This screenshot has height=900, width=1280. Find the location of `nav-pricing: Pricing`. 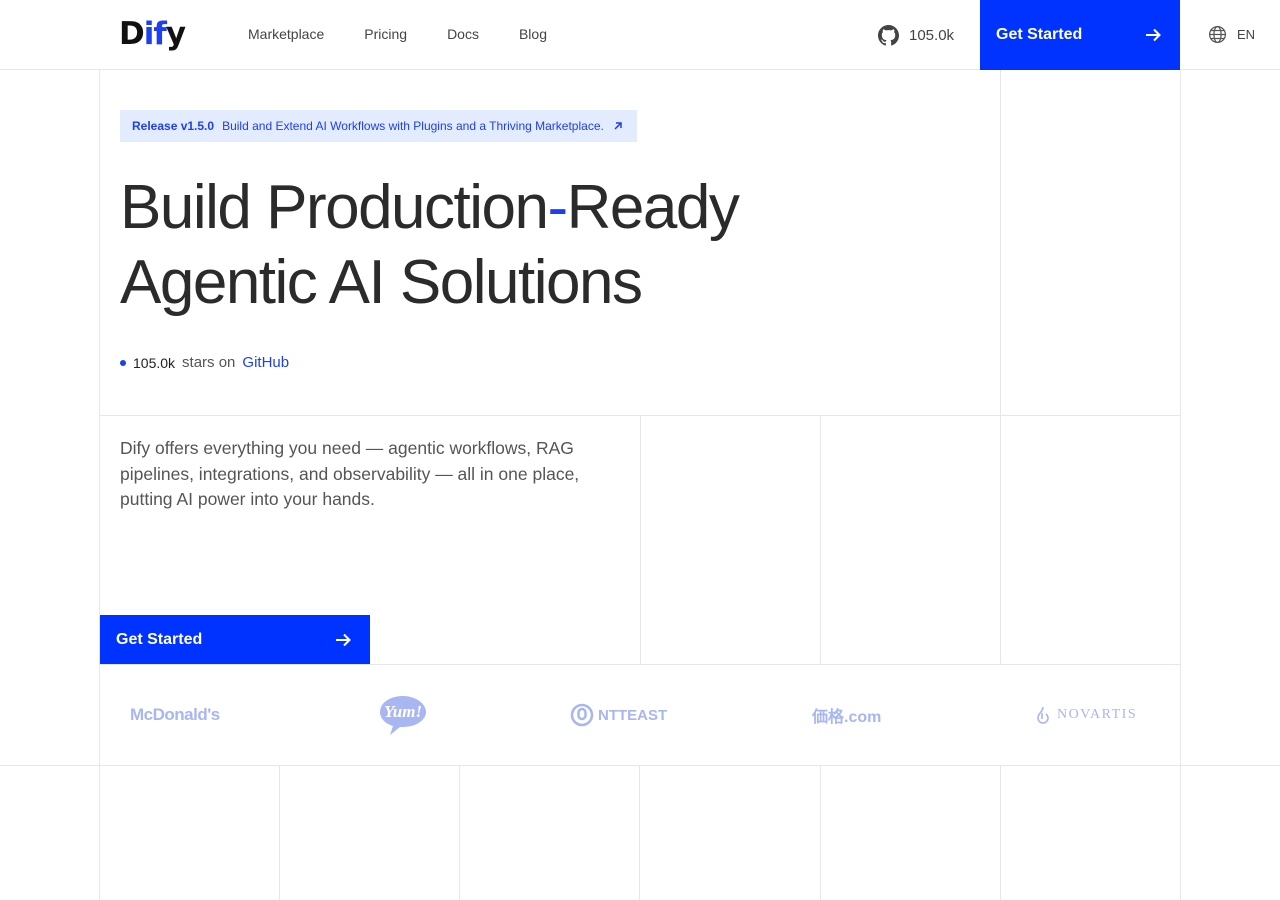

nav-pricing: Pricing is located at coordinates (385, 34).